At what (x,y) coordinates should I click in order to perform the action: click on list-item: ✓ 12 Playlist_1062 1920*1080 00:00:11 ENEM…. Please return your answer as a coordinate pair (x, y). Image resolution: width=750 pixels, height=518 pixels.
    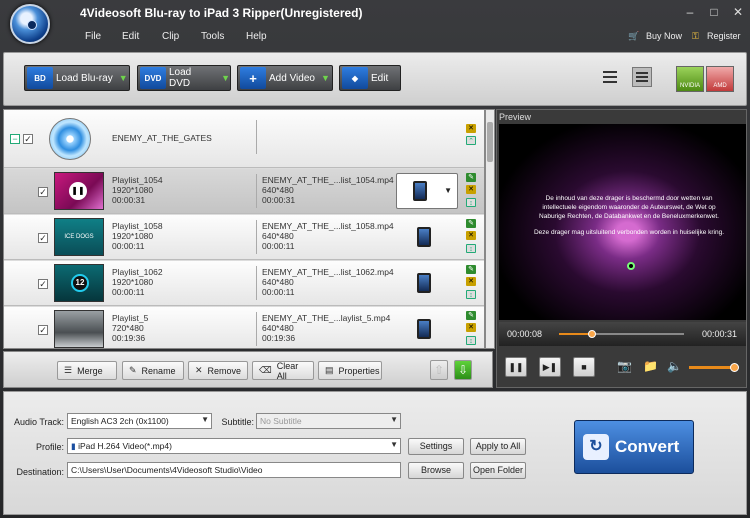
    Looking at the image, I should click on (244, 283).